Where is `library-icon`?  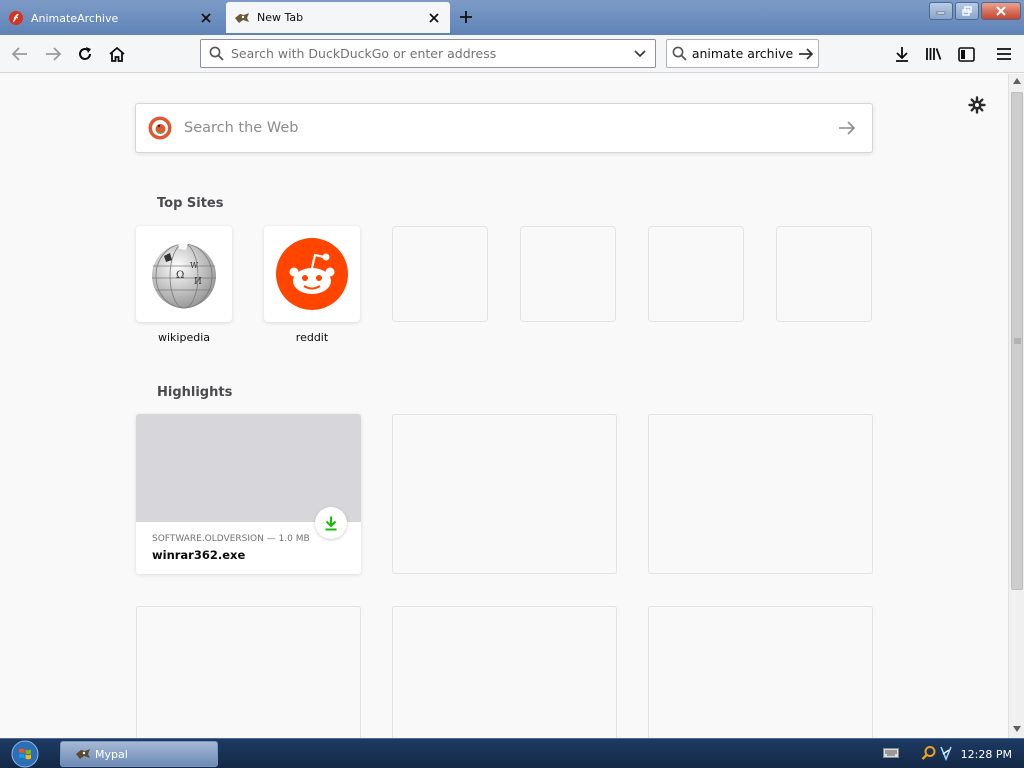
library-icon is located at coordinates (934, 54).